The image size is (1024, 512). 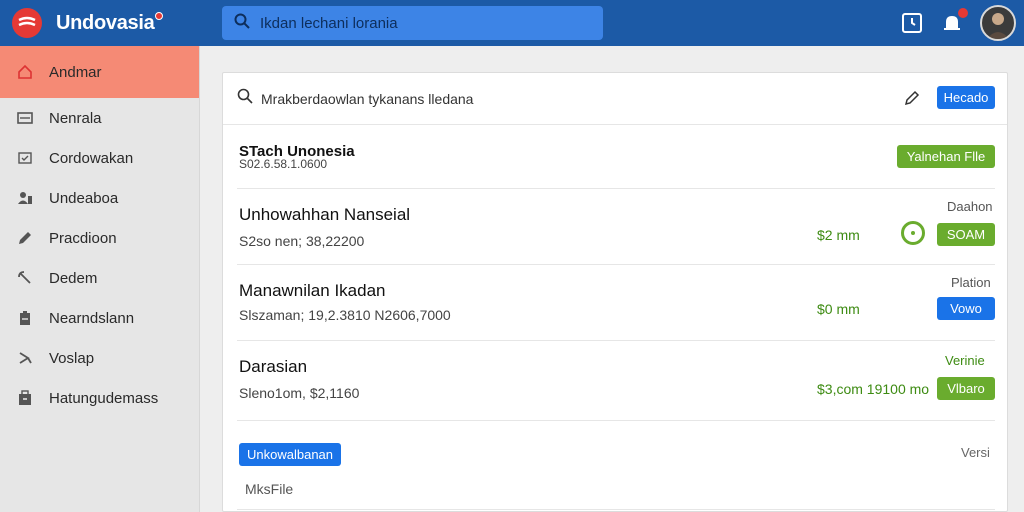 I want to click on item-subtitle: S2so nen; 38,22200, so click(x=302, y=241).